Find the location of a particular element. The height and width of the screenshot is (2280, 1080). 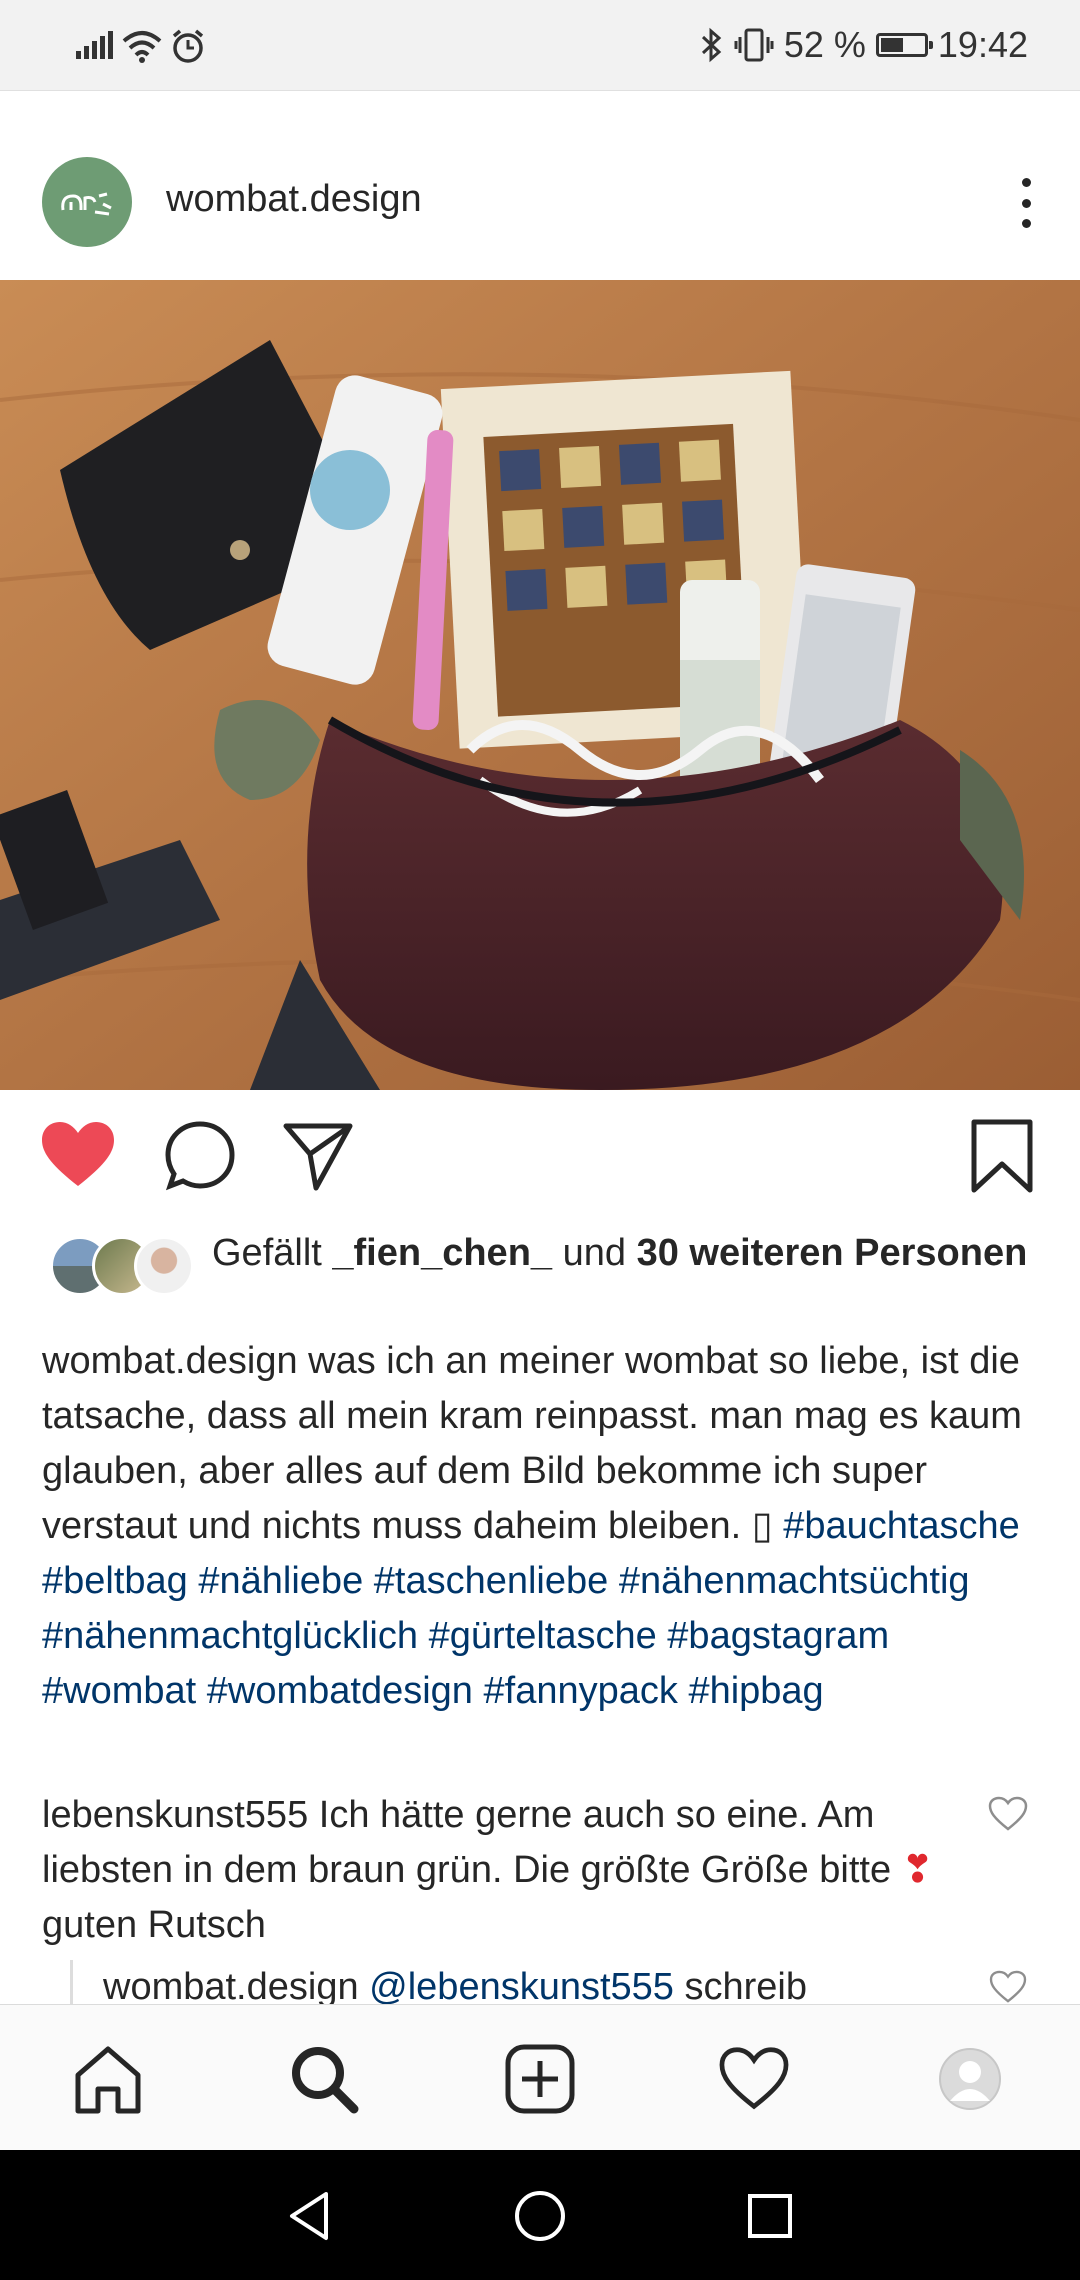

status-bar: 52 % 19:42 is located at coordinates (540, 45).